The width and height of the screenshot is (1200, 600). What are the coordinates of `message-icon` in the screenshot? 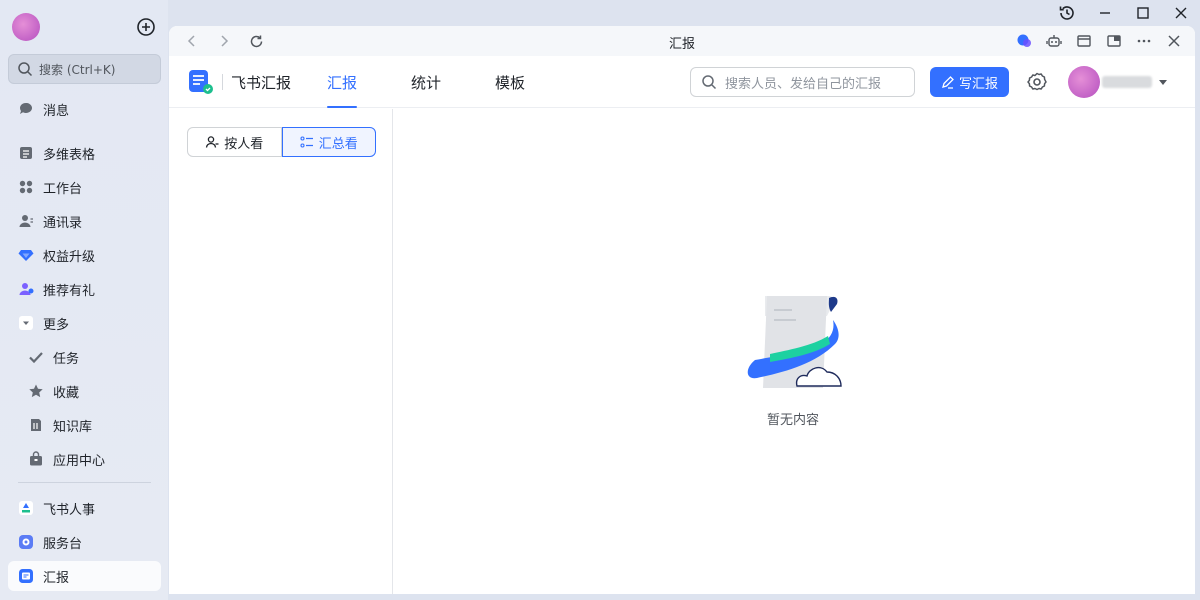 It's located at (25, 108).